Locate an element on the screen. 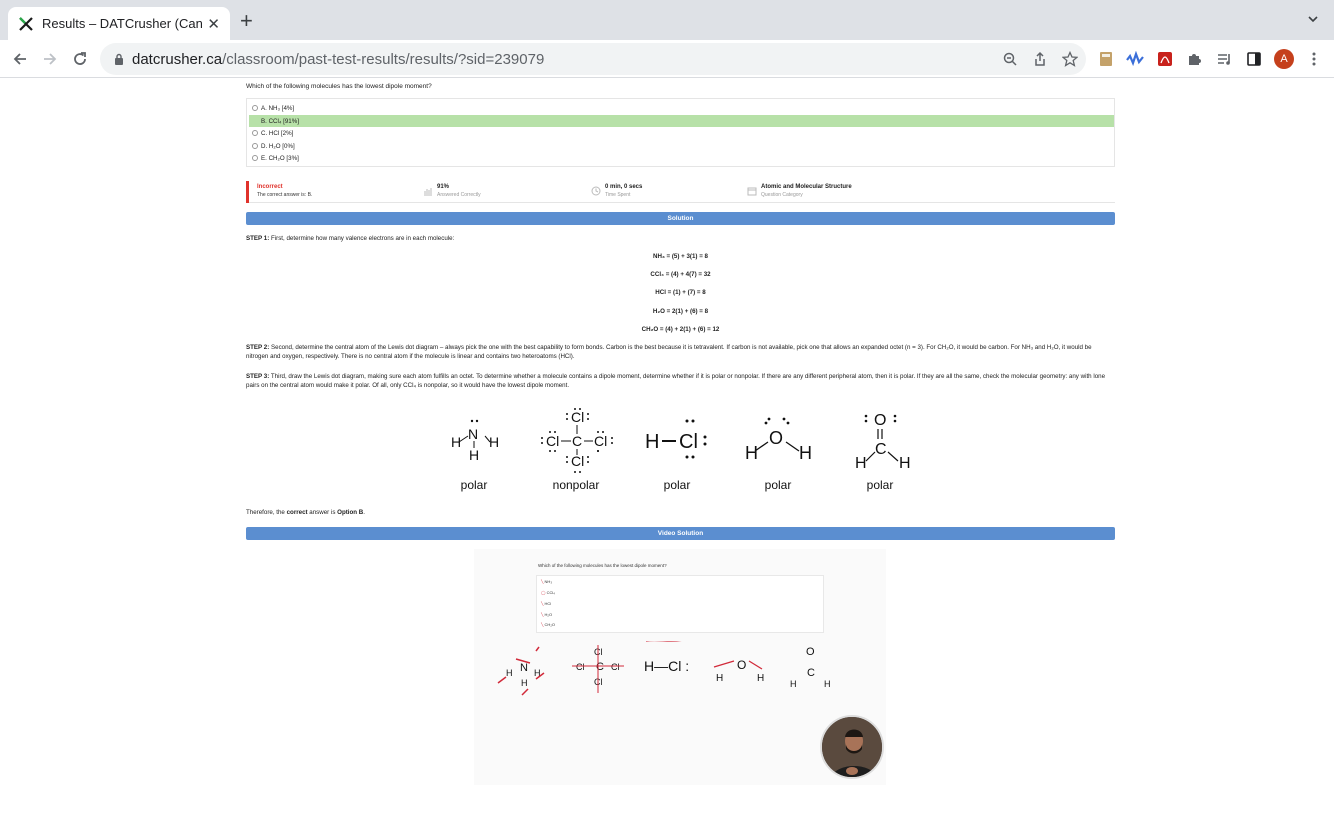 This screenshot has height=834, width=1334. waveform-extension-icon is located at coordinates (1135, 59).